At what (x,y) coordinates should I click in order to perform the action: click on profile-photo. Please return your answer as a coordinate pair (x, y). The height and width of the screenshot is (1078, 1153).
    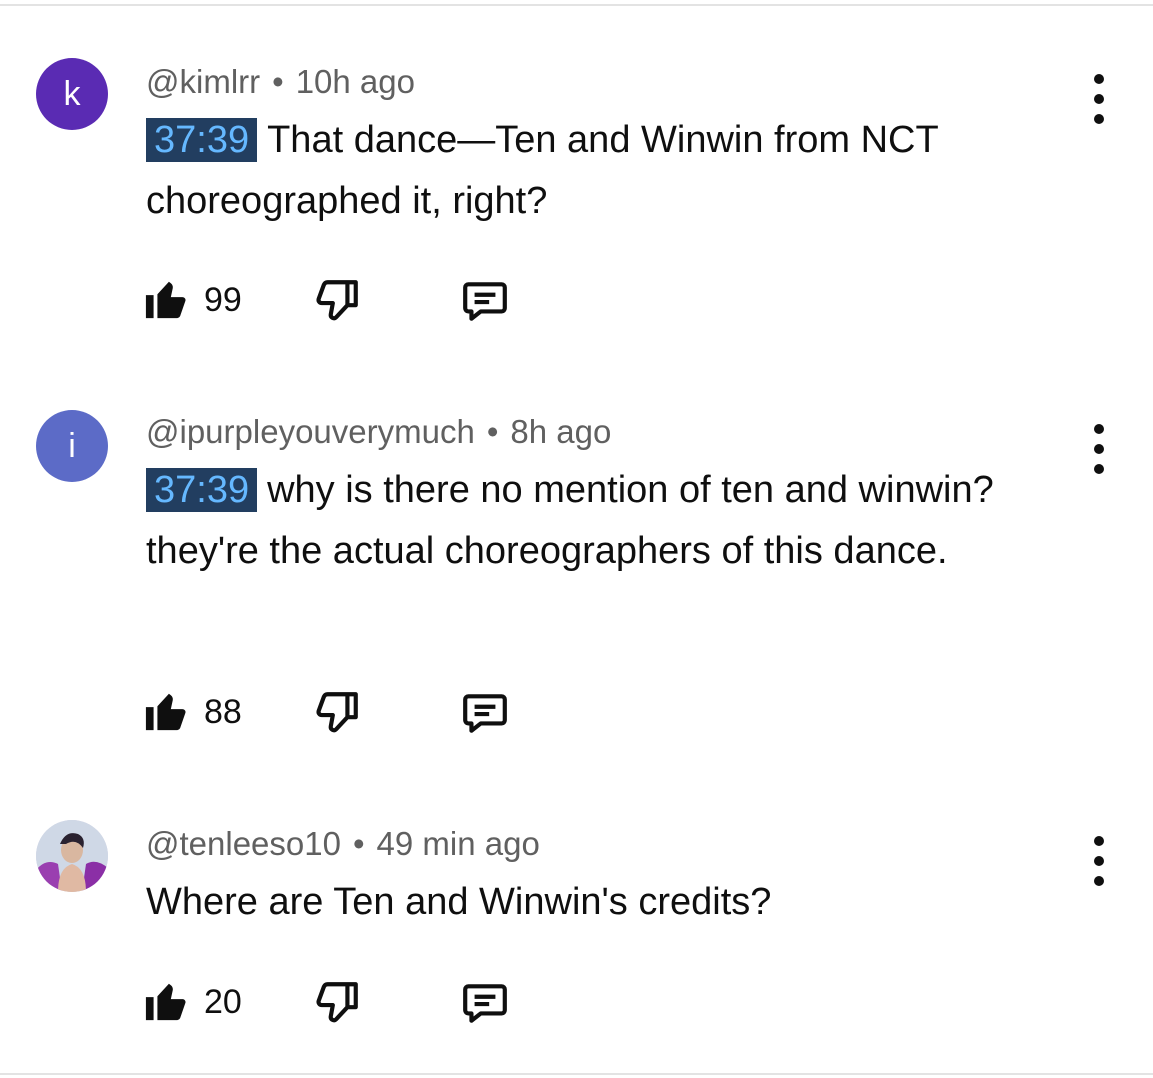
    Looking at the image, I should click on (72, 856).